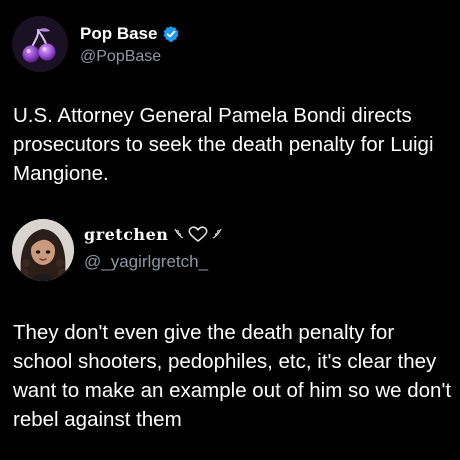 The width and height of the screenshot is (460, 460). What do you see at coordinates (198, 234) in the screenshot?
I see `heart-with-leaves-icon` at bounding box center [198, 234].